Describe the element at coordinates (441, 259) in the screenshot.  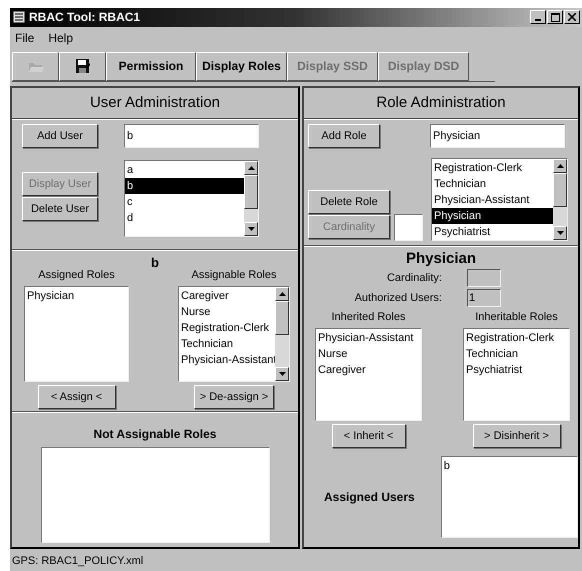
I see `role-name-title: Physician` at that location.